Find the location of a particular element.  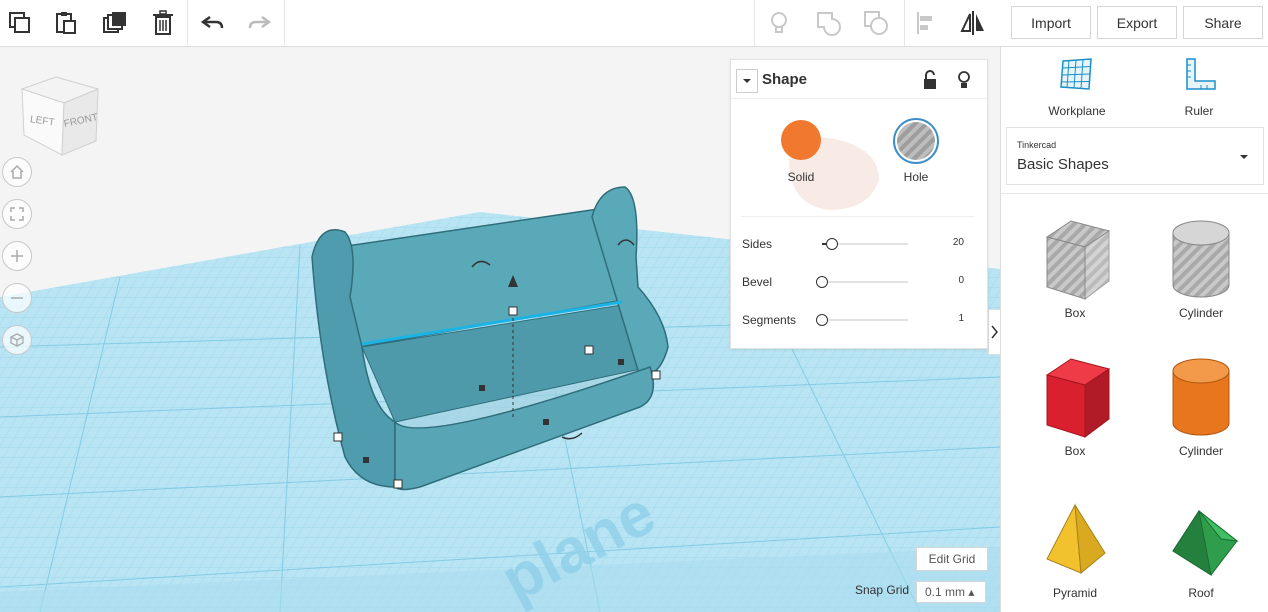

param-value: 1 is located at coordinates (961, 318).